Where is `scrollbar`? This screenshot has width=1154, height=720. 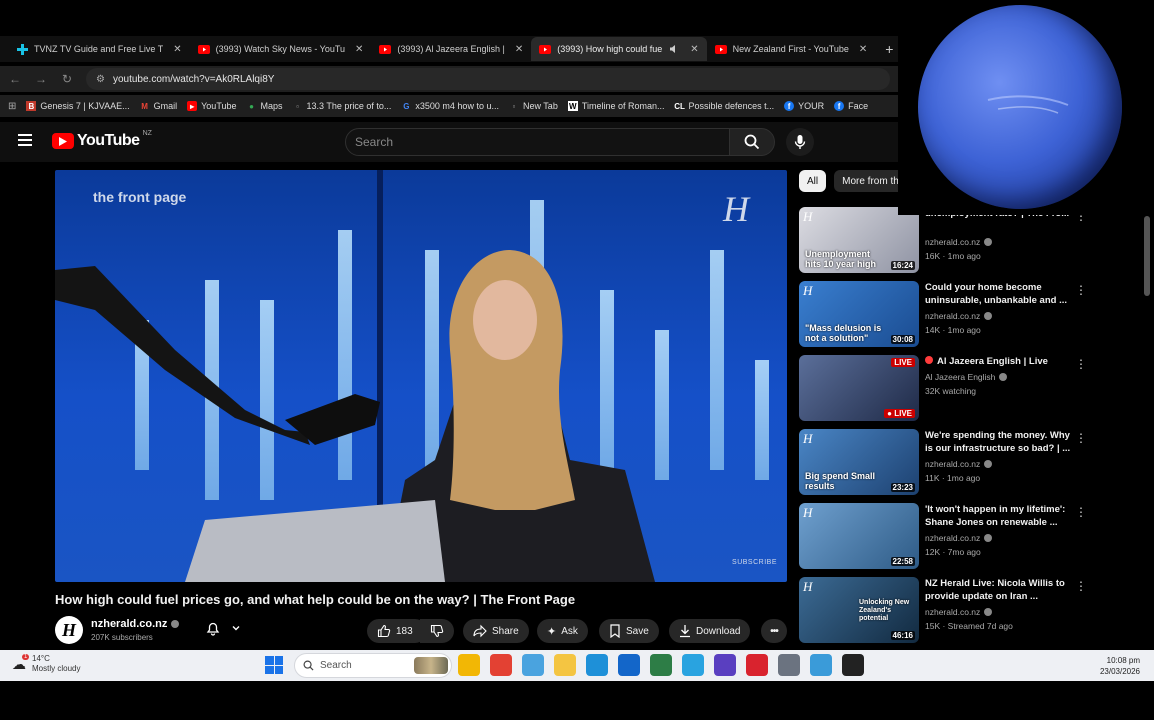 scrollbar is located at coordinates (1147, 256).